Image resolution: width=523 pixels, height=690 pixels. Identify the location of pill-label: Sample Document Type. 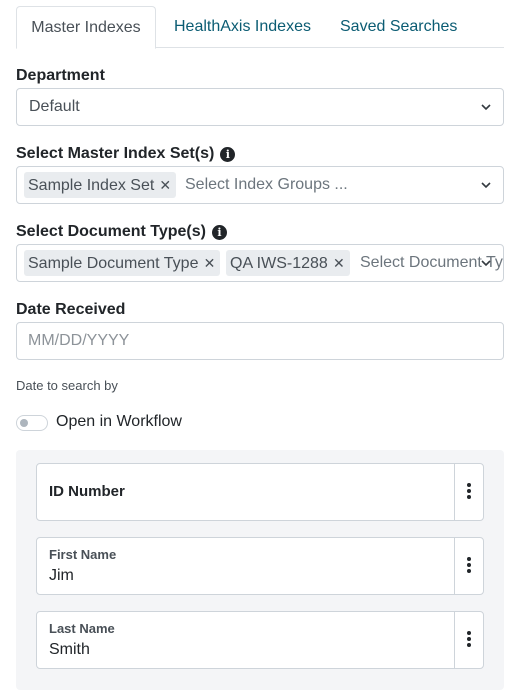
(113, 263).